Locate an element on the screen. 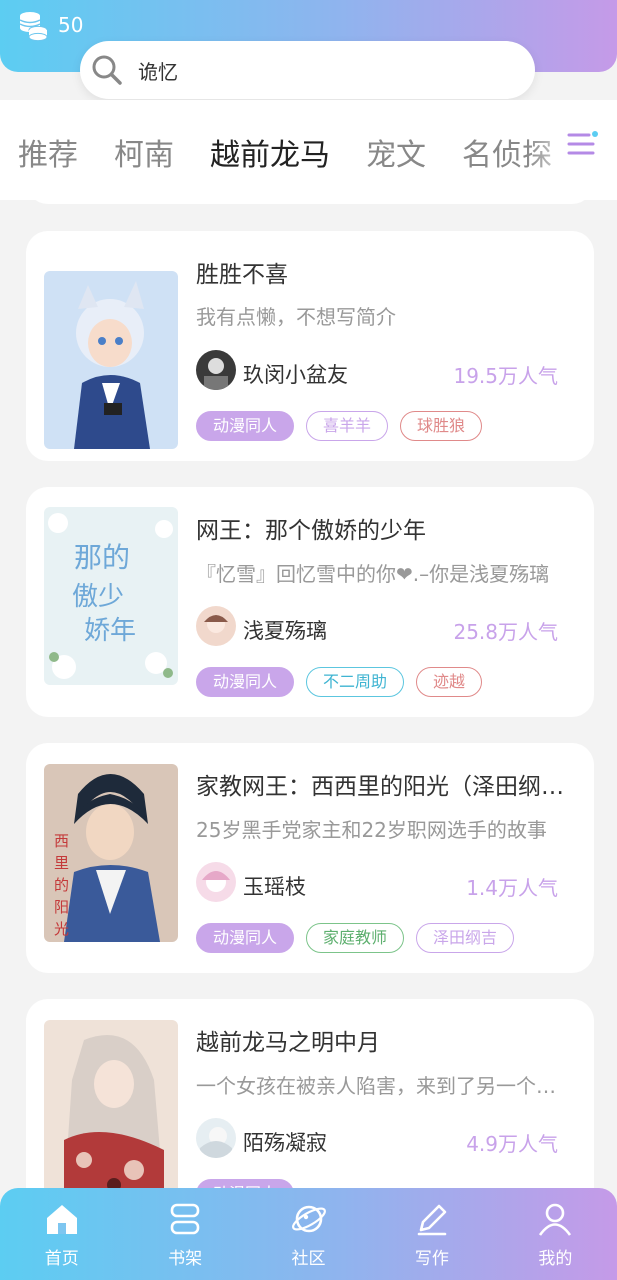  book-title: 胜胜不喜 is located at coordinates (381, 272).